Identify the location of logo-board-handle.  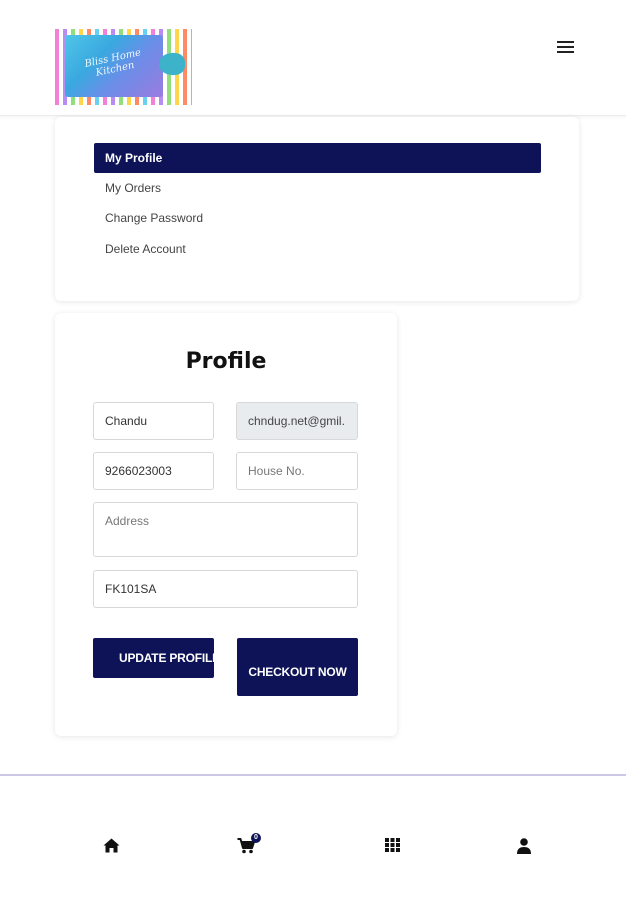
(172, 64).